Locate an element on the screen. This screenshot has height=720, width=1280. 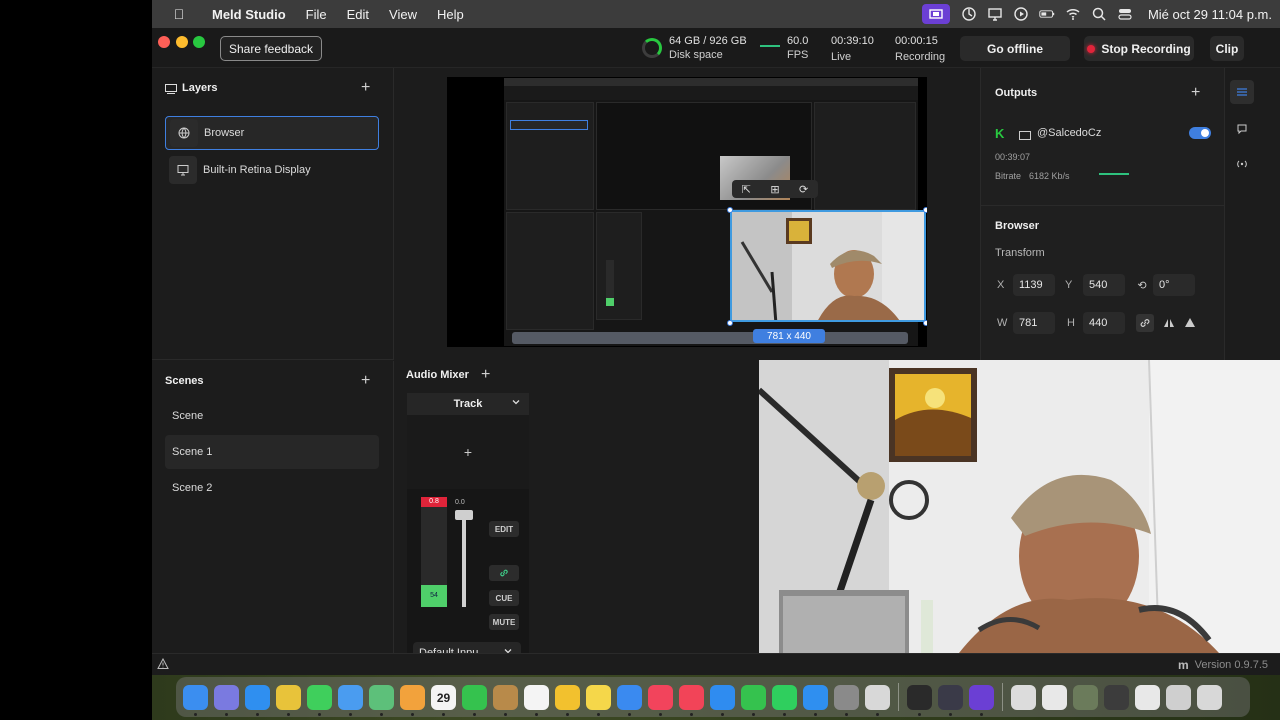
window-thumb-2-icon is located at coordinates (1085, 697).